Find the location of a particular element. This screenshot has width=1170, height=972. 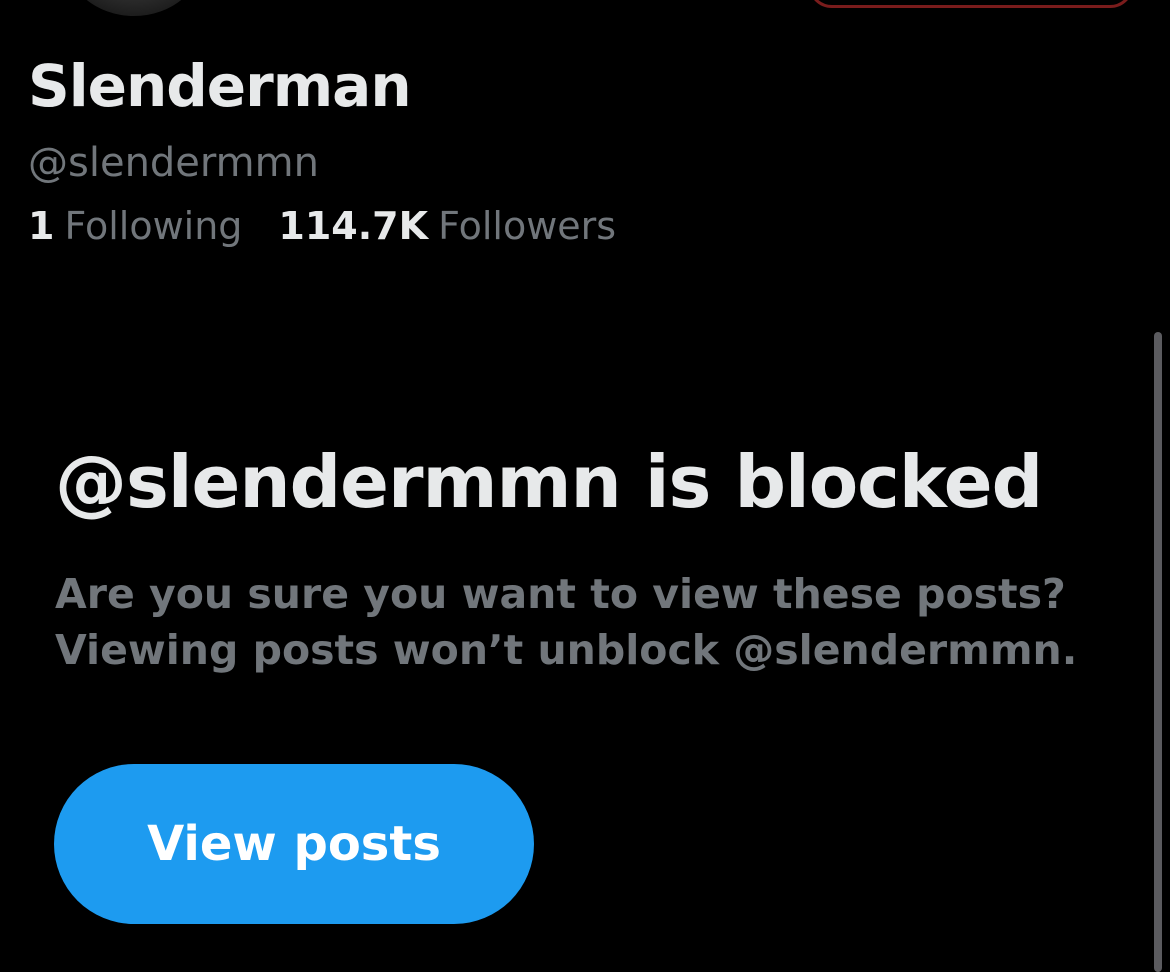

view-posts-button: View posts is located at coordinates (294, 844).